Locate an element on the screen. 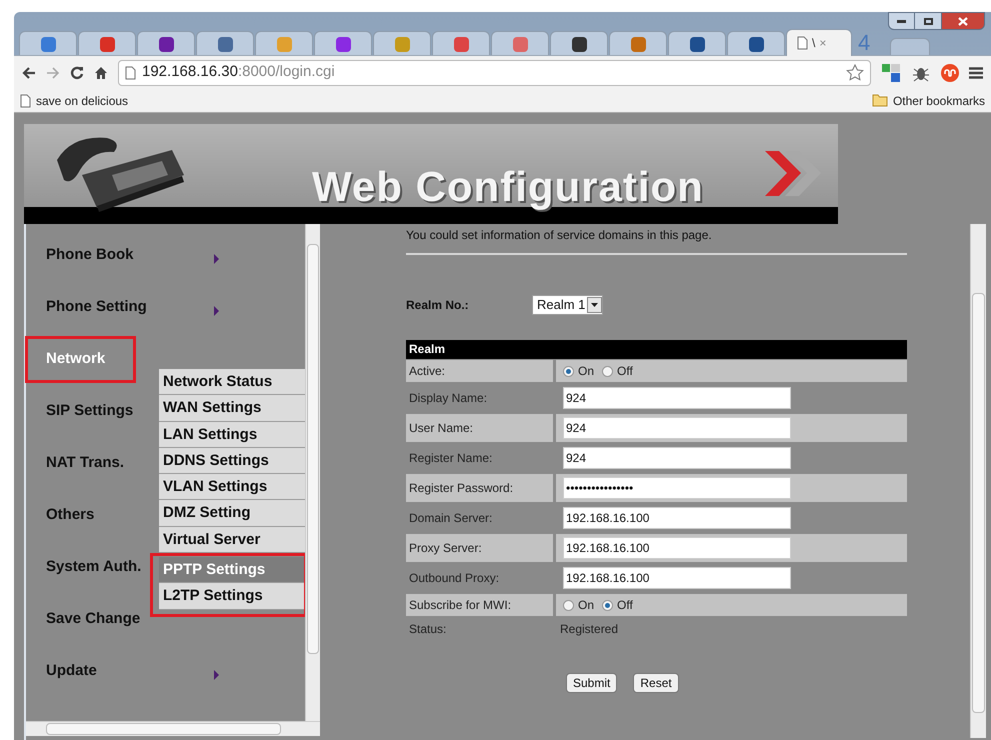 Image resolution: width=991 pixels, height=740 pixels. field-label: Subscribe for MWI: is located at coordinates (479, 605).